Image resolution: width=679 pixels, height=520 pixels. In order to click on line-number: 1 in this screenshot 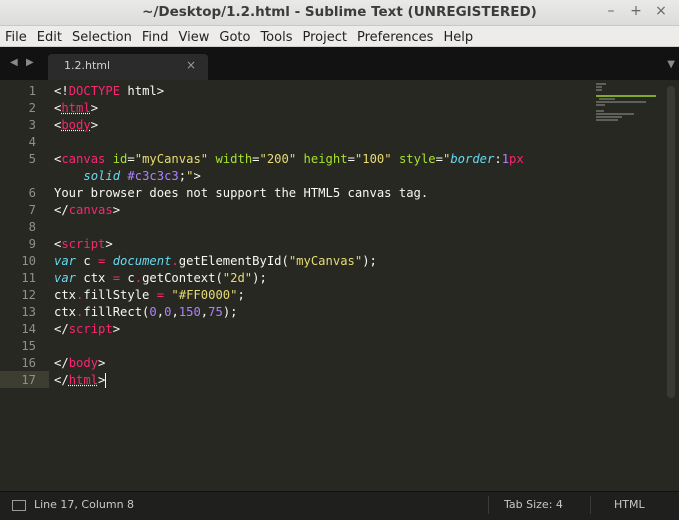, I will do `click(32, 91)`.